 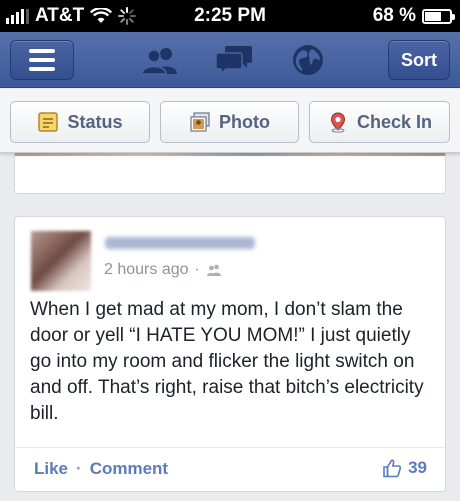 What do you see at coordinates (200, 122) in the screenshot?
I see `photo-icon` at bounding box center [200, 122].